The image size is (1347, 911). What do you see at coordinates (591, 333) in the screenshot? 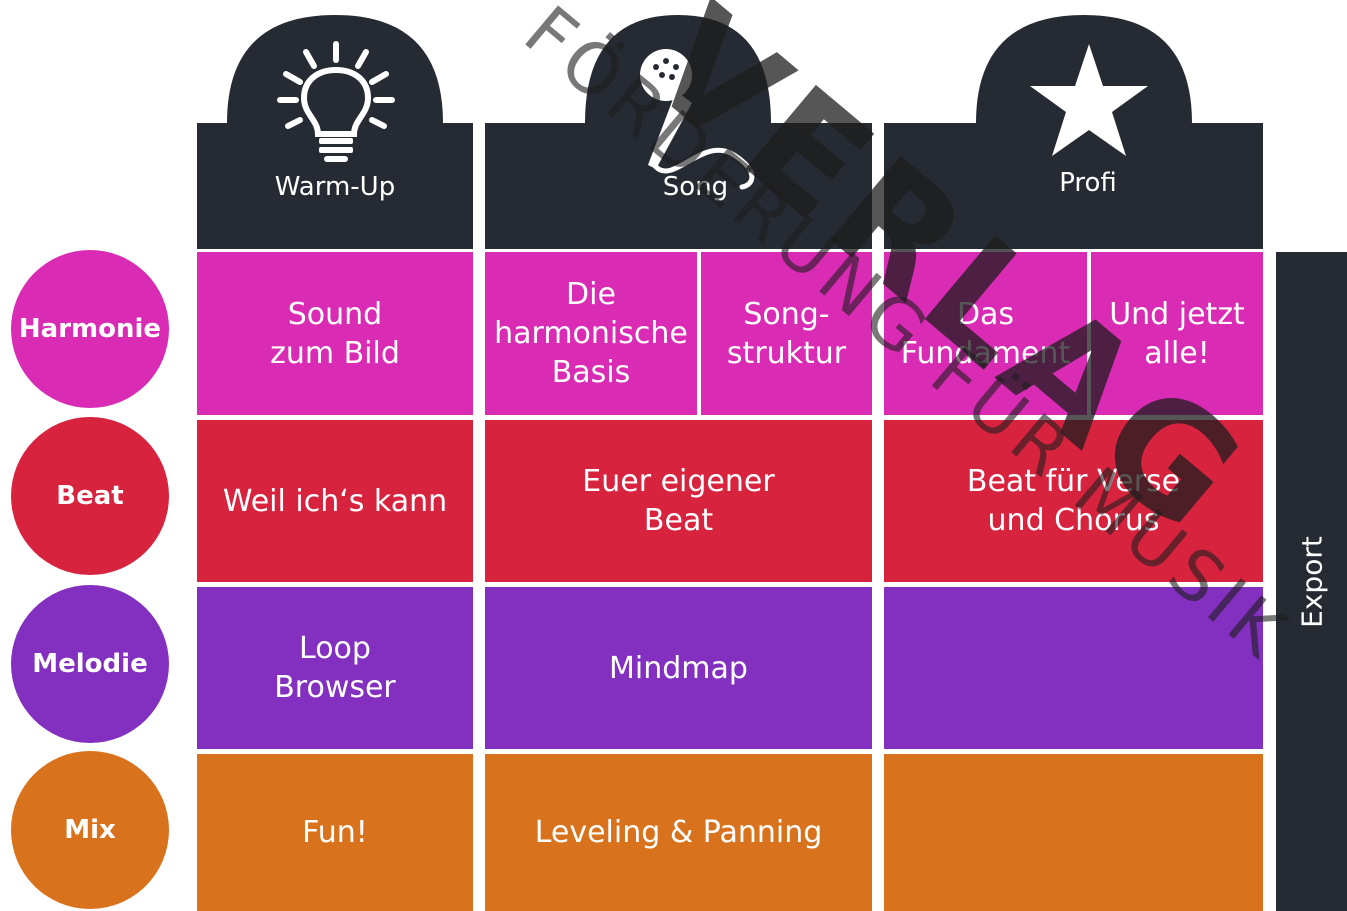
I see `cell-harmonie-song-basis: Die harmonische Basis` at bounding box center [591, 333].